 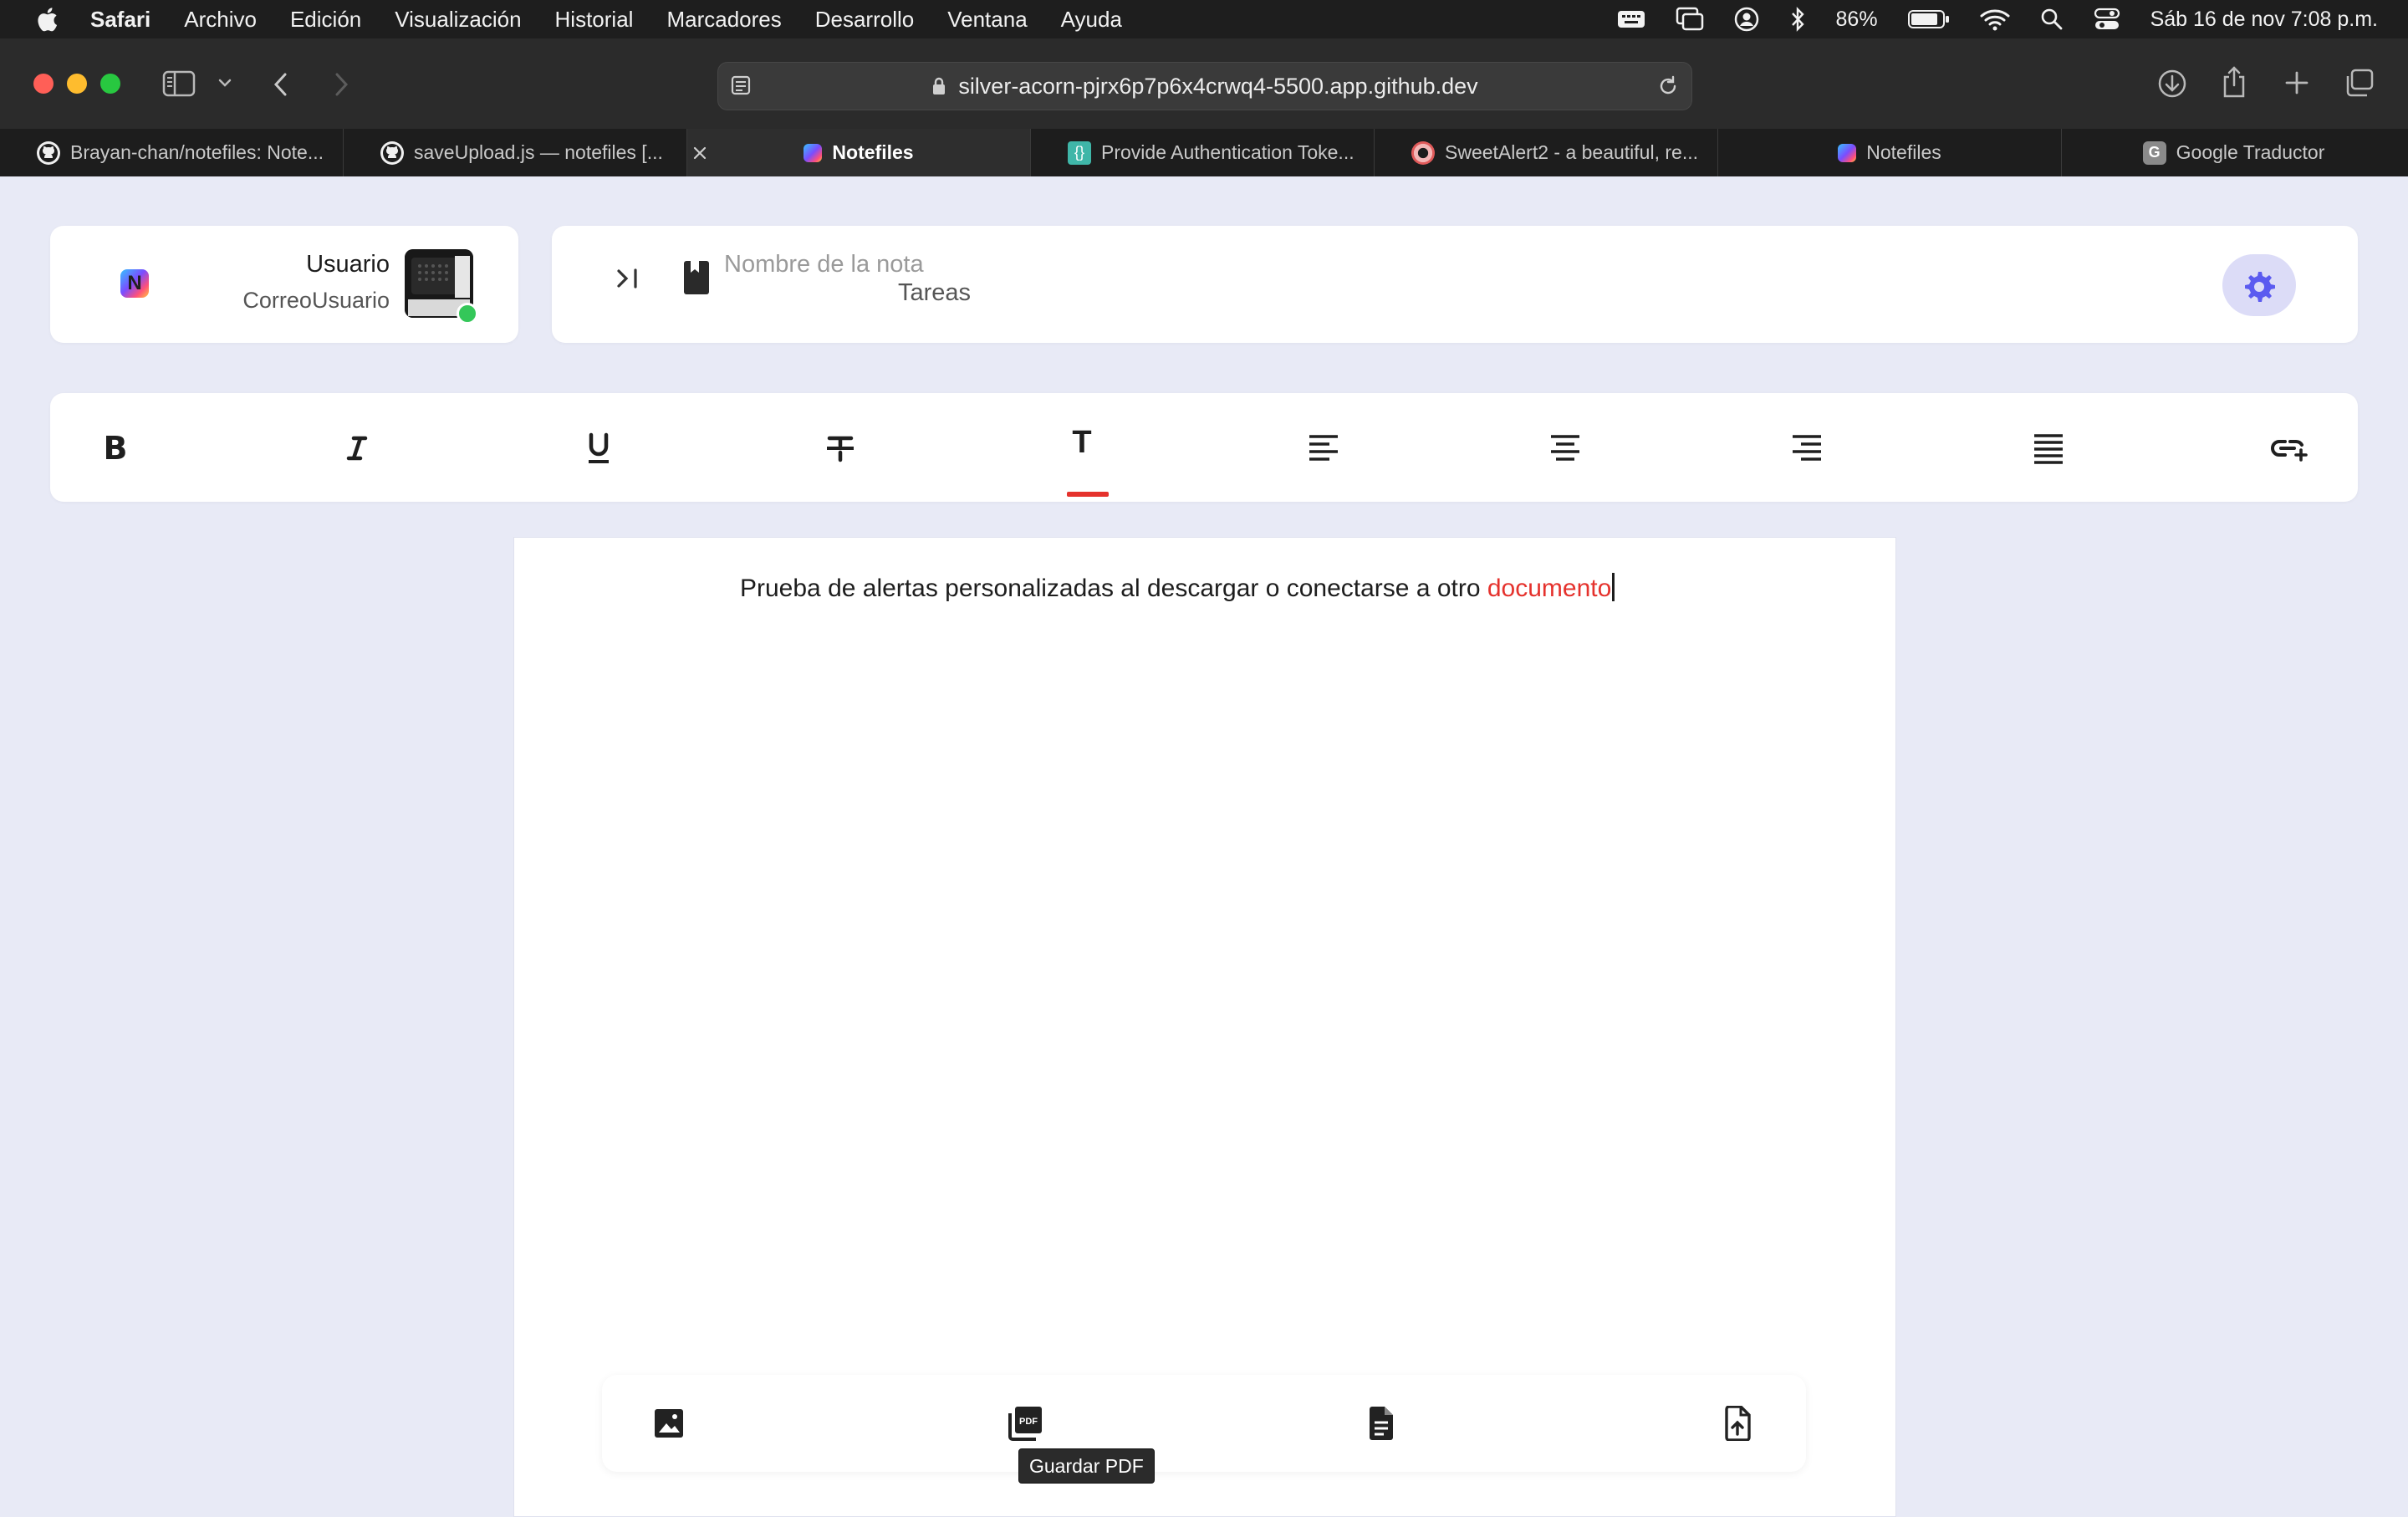 What do you see at coordinates (987, 20) in the screenshot?
I see `menu-ventana: Ventana` at bounding box center [987, 20].